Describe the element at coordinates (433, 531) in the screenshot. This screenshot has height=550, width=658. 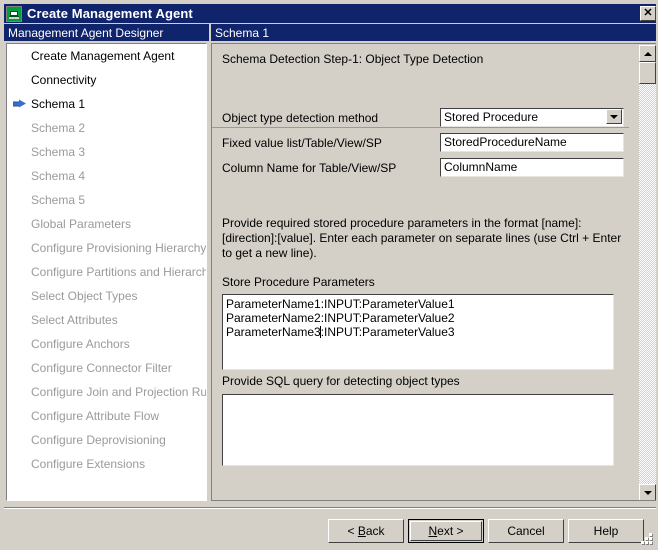
I see `next-mnemonic: N` at that location.